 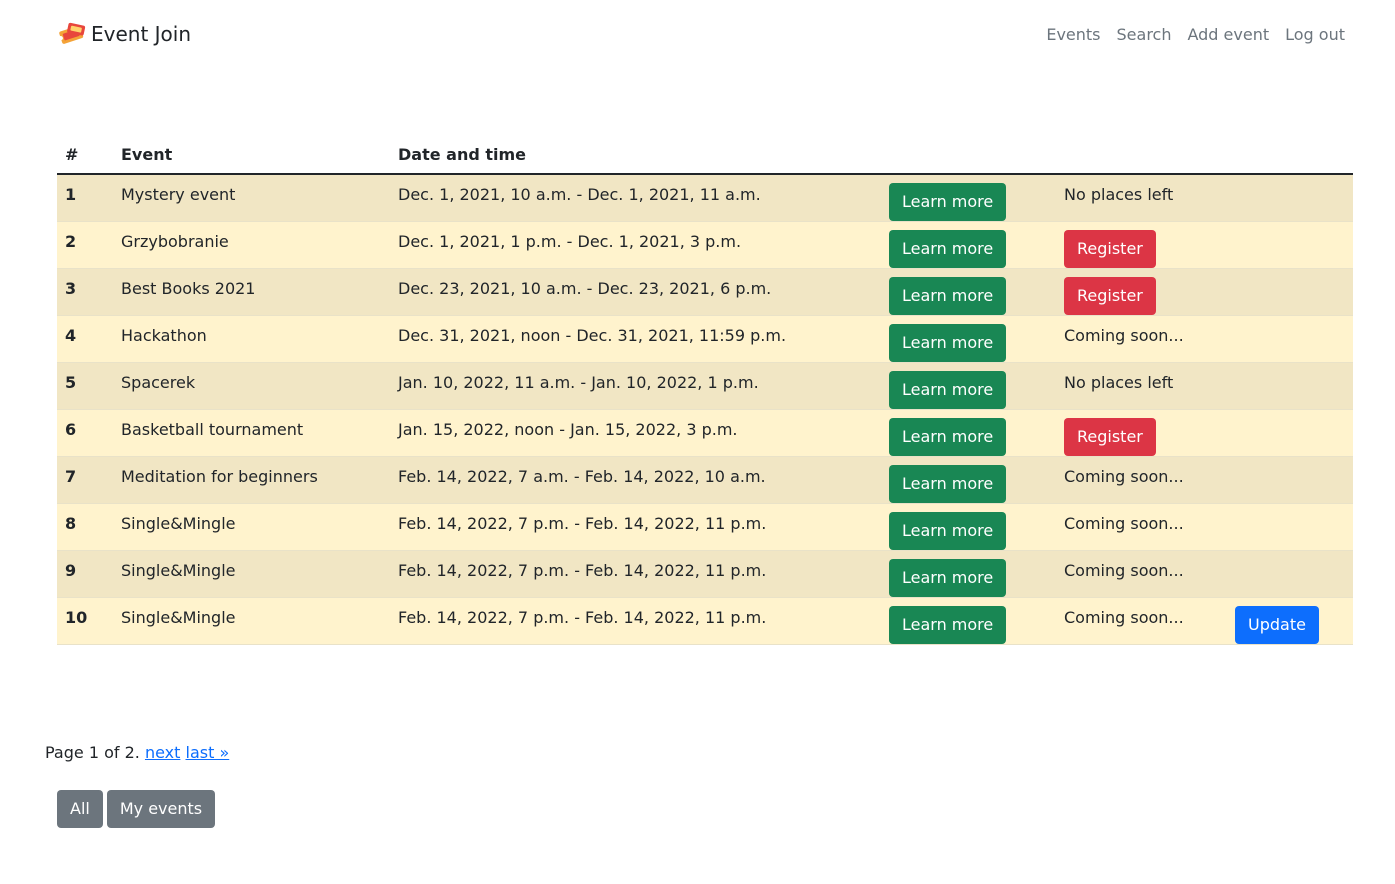 What do you see at coordinates (251, 433) in the screenshot?
I see `event-name: Basketball tournament` at bounding box center [251, 433].